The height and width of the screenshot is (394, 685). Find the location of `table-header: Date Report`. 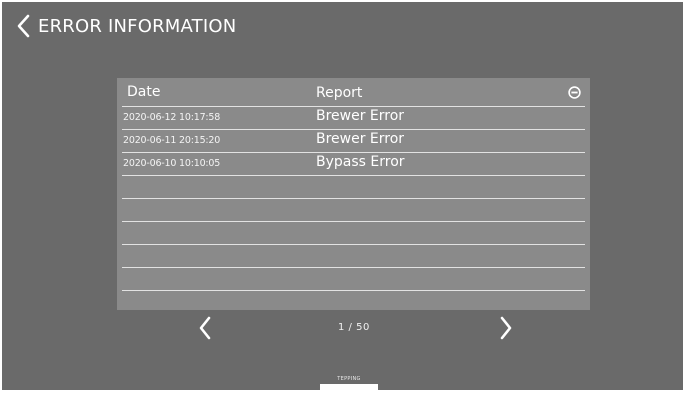

table-header: Date Report is located at coordinates (353, 92).